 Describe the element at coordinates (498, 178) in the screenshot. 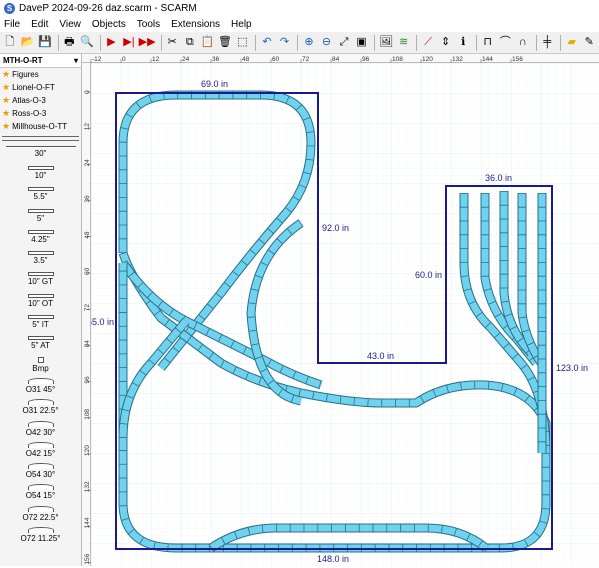

I see `dimension-yard-top: 36.0 in` at that location.